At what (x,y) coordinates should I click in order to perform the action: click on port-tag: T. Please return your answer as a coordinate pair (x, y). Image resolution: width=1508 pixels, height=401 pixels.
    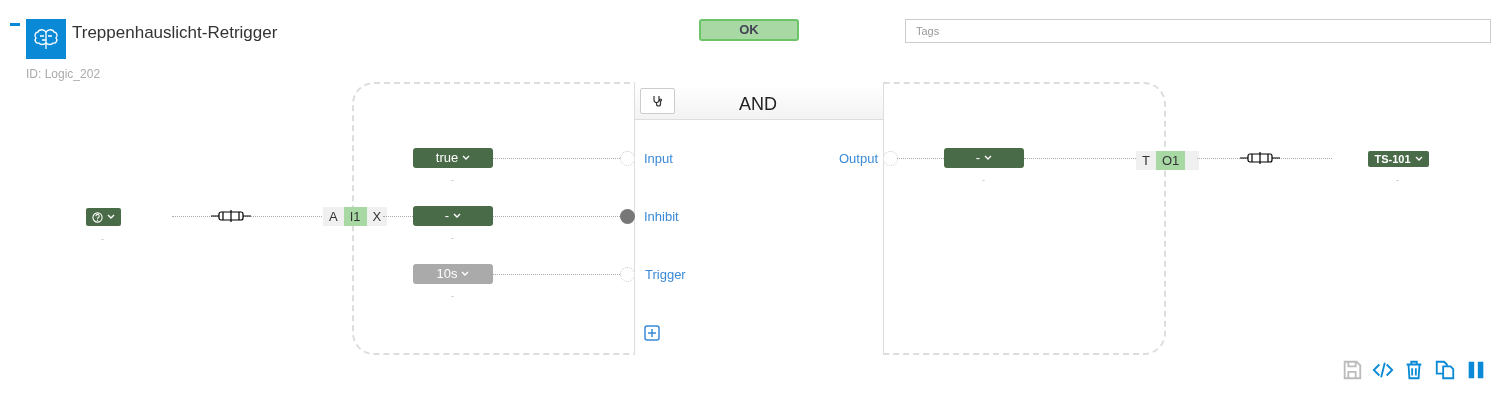
    Looking at the image, I should click on (1146, 160).